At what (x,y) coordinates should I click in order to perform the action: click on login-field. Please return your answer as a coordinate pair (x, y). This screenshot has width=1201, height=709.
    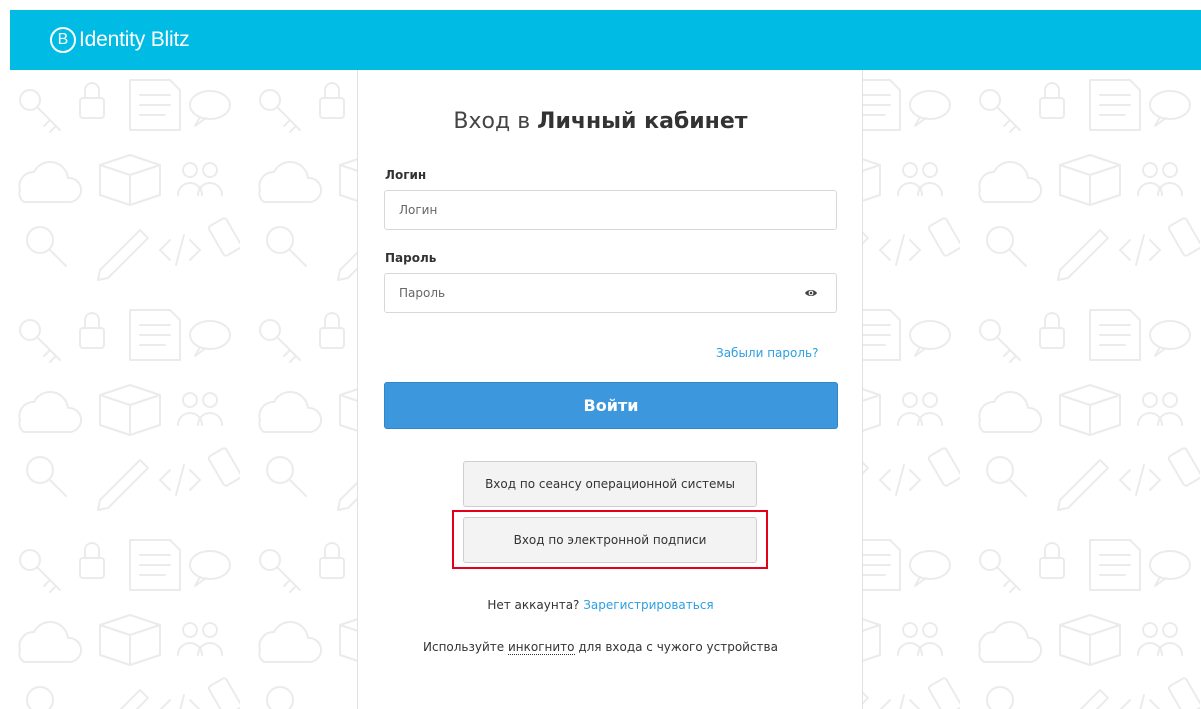
    Looking at the image, I should click on (610, 210).